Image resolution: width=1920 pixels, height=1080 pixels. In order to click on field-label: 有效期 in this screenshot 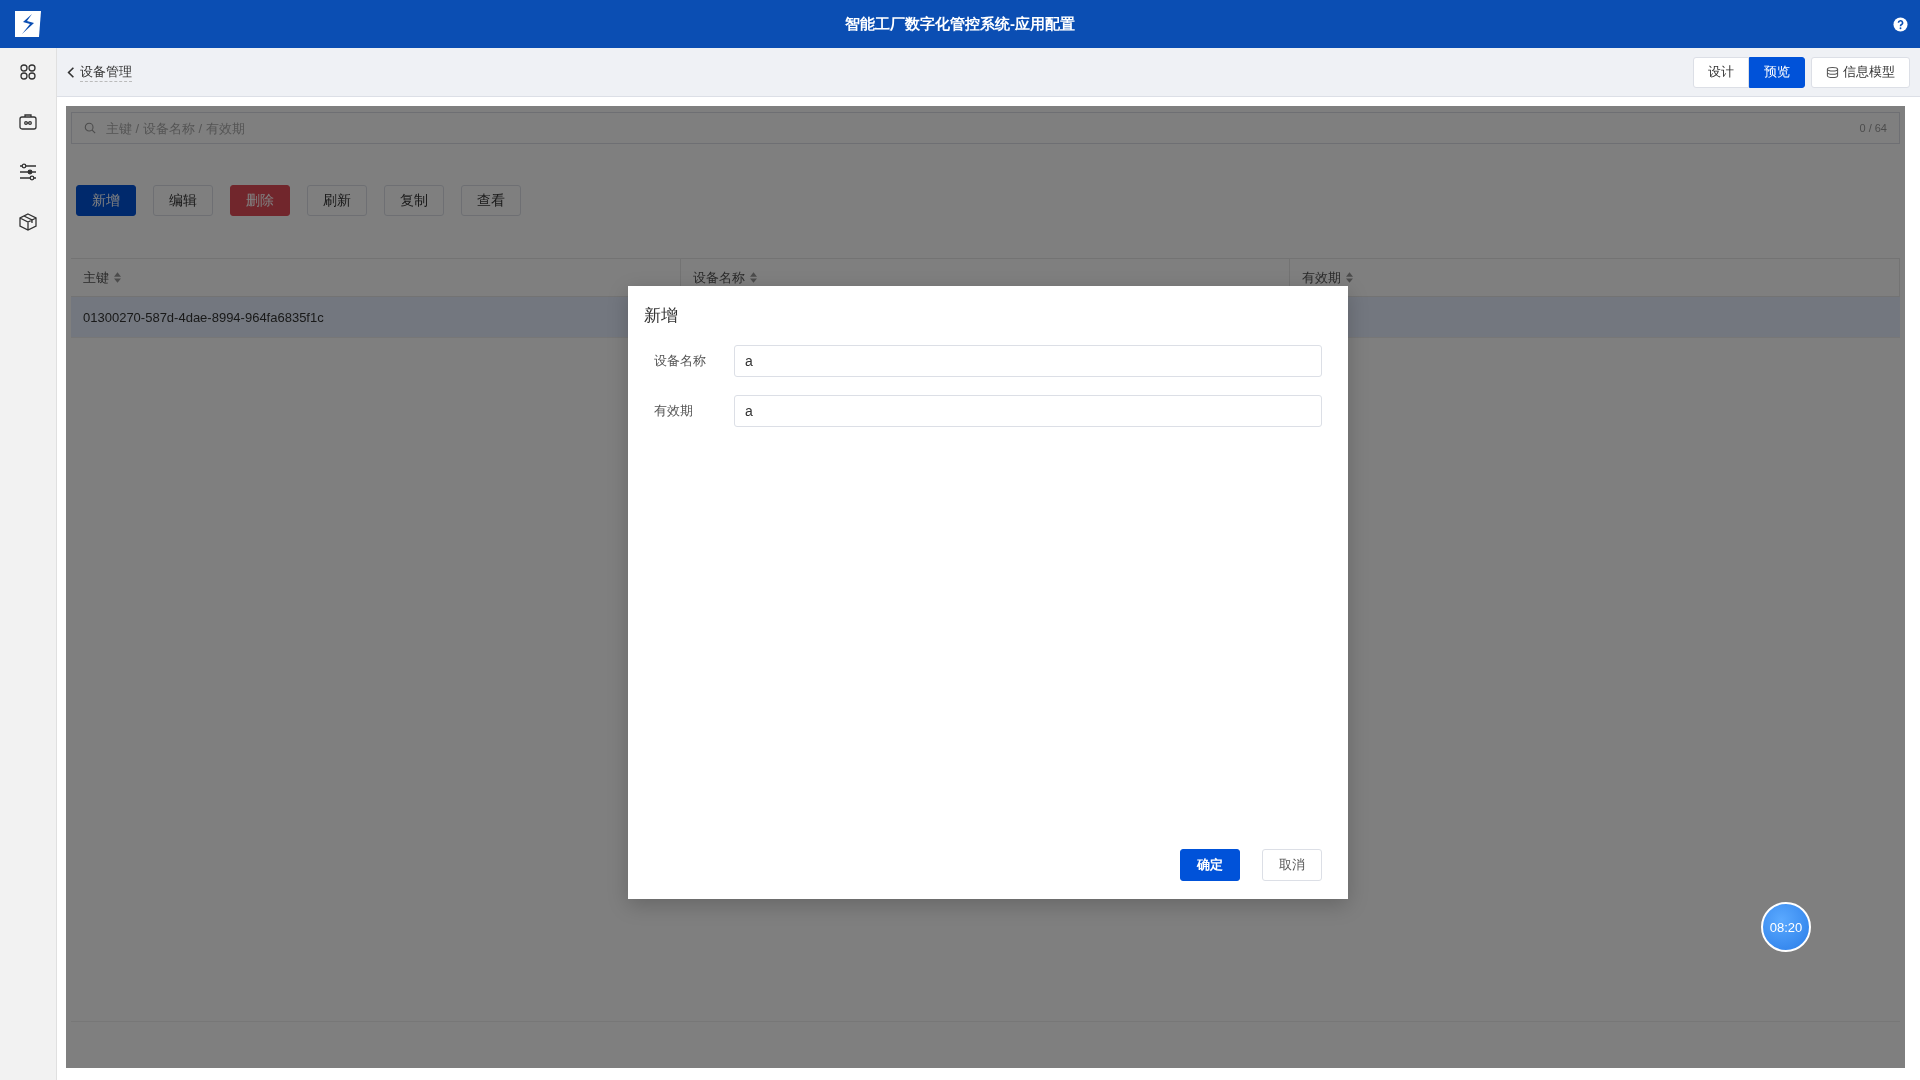, I will do `click(673, 411)`.